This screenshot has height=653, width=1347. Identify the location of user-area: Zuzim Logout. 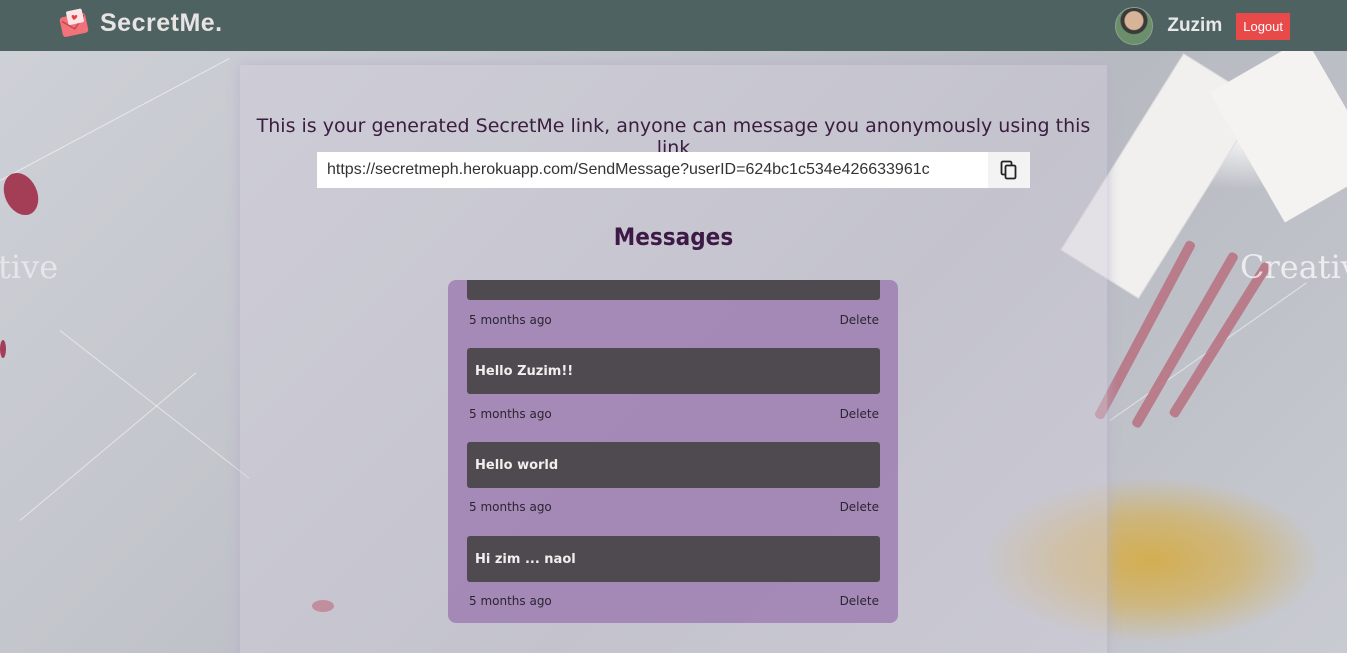
(1202, 26).